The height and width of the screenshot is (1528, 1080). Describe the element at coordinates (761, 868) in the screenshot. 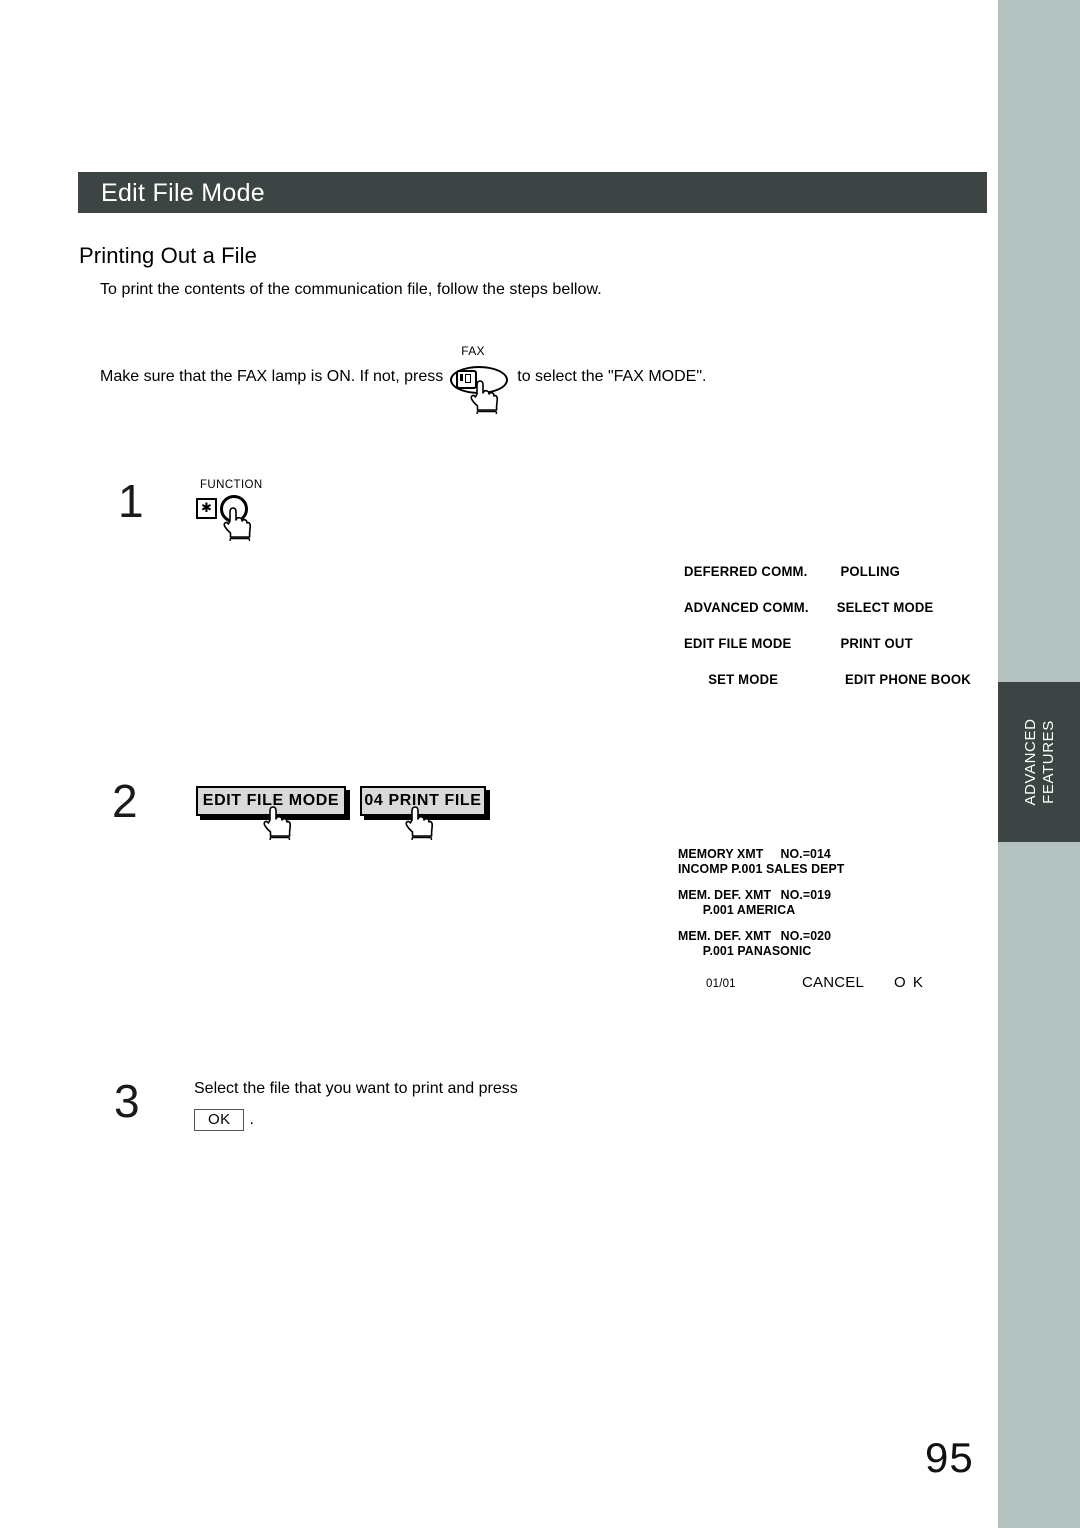

I see `file-line-2: INCOMP P.001 SALES DEPT` at that location.